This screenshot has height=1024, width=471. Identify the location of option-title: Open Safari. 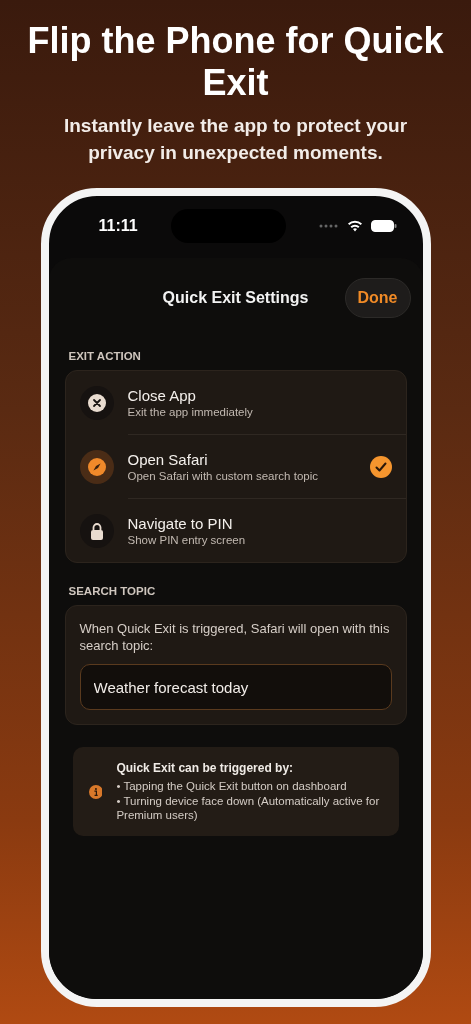
(168, 459).